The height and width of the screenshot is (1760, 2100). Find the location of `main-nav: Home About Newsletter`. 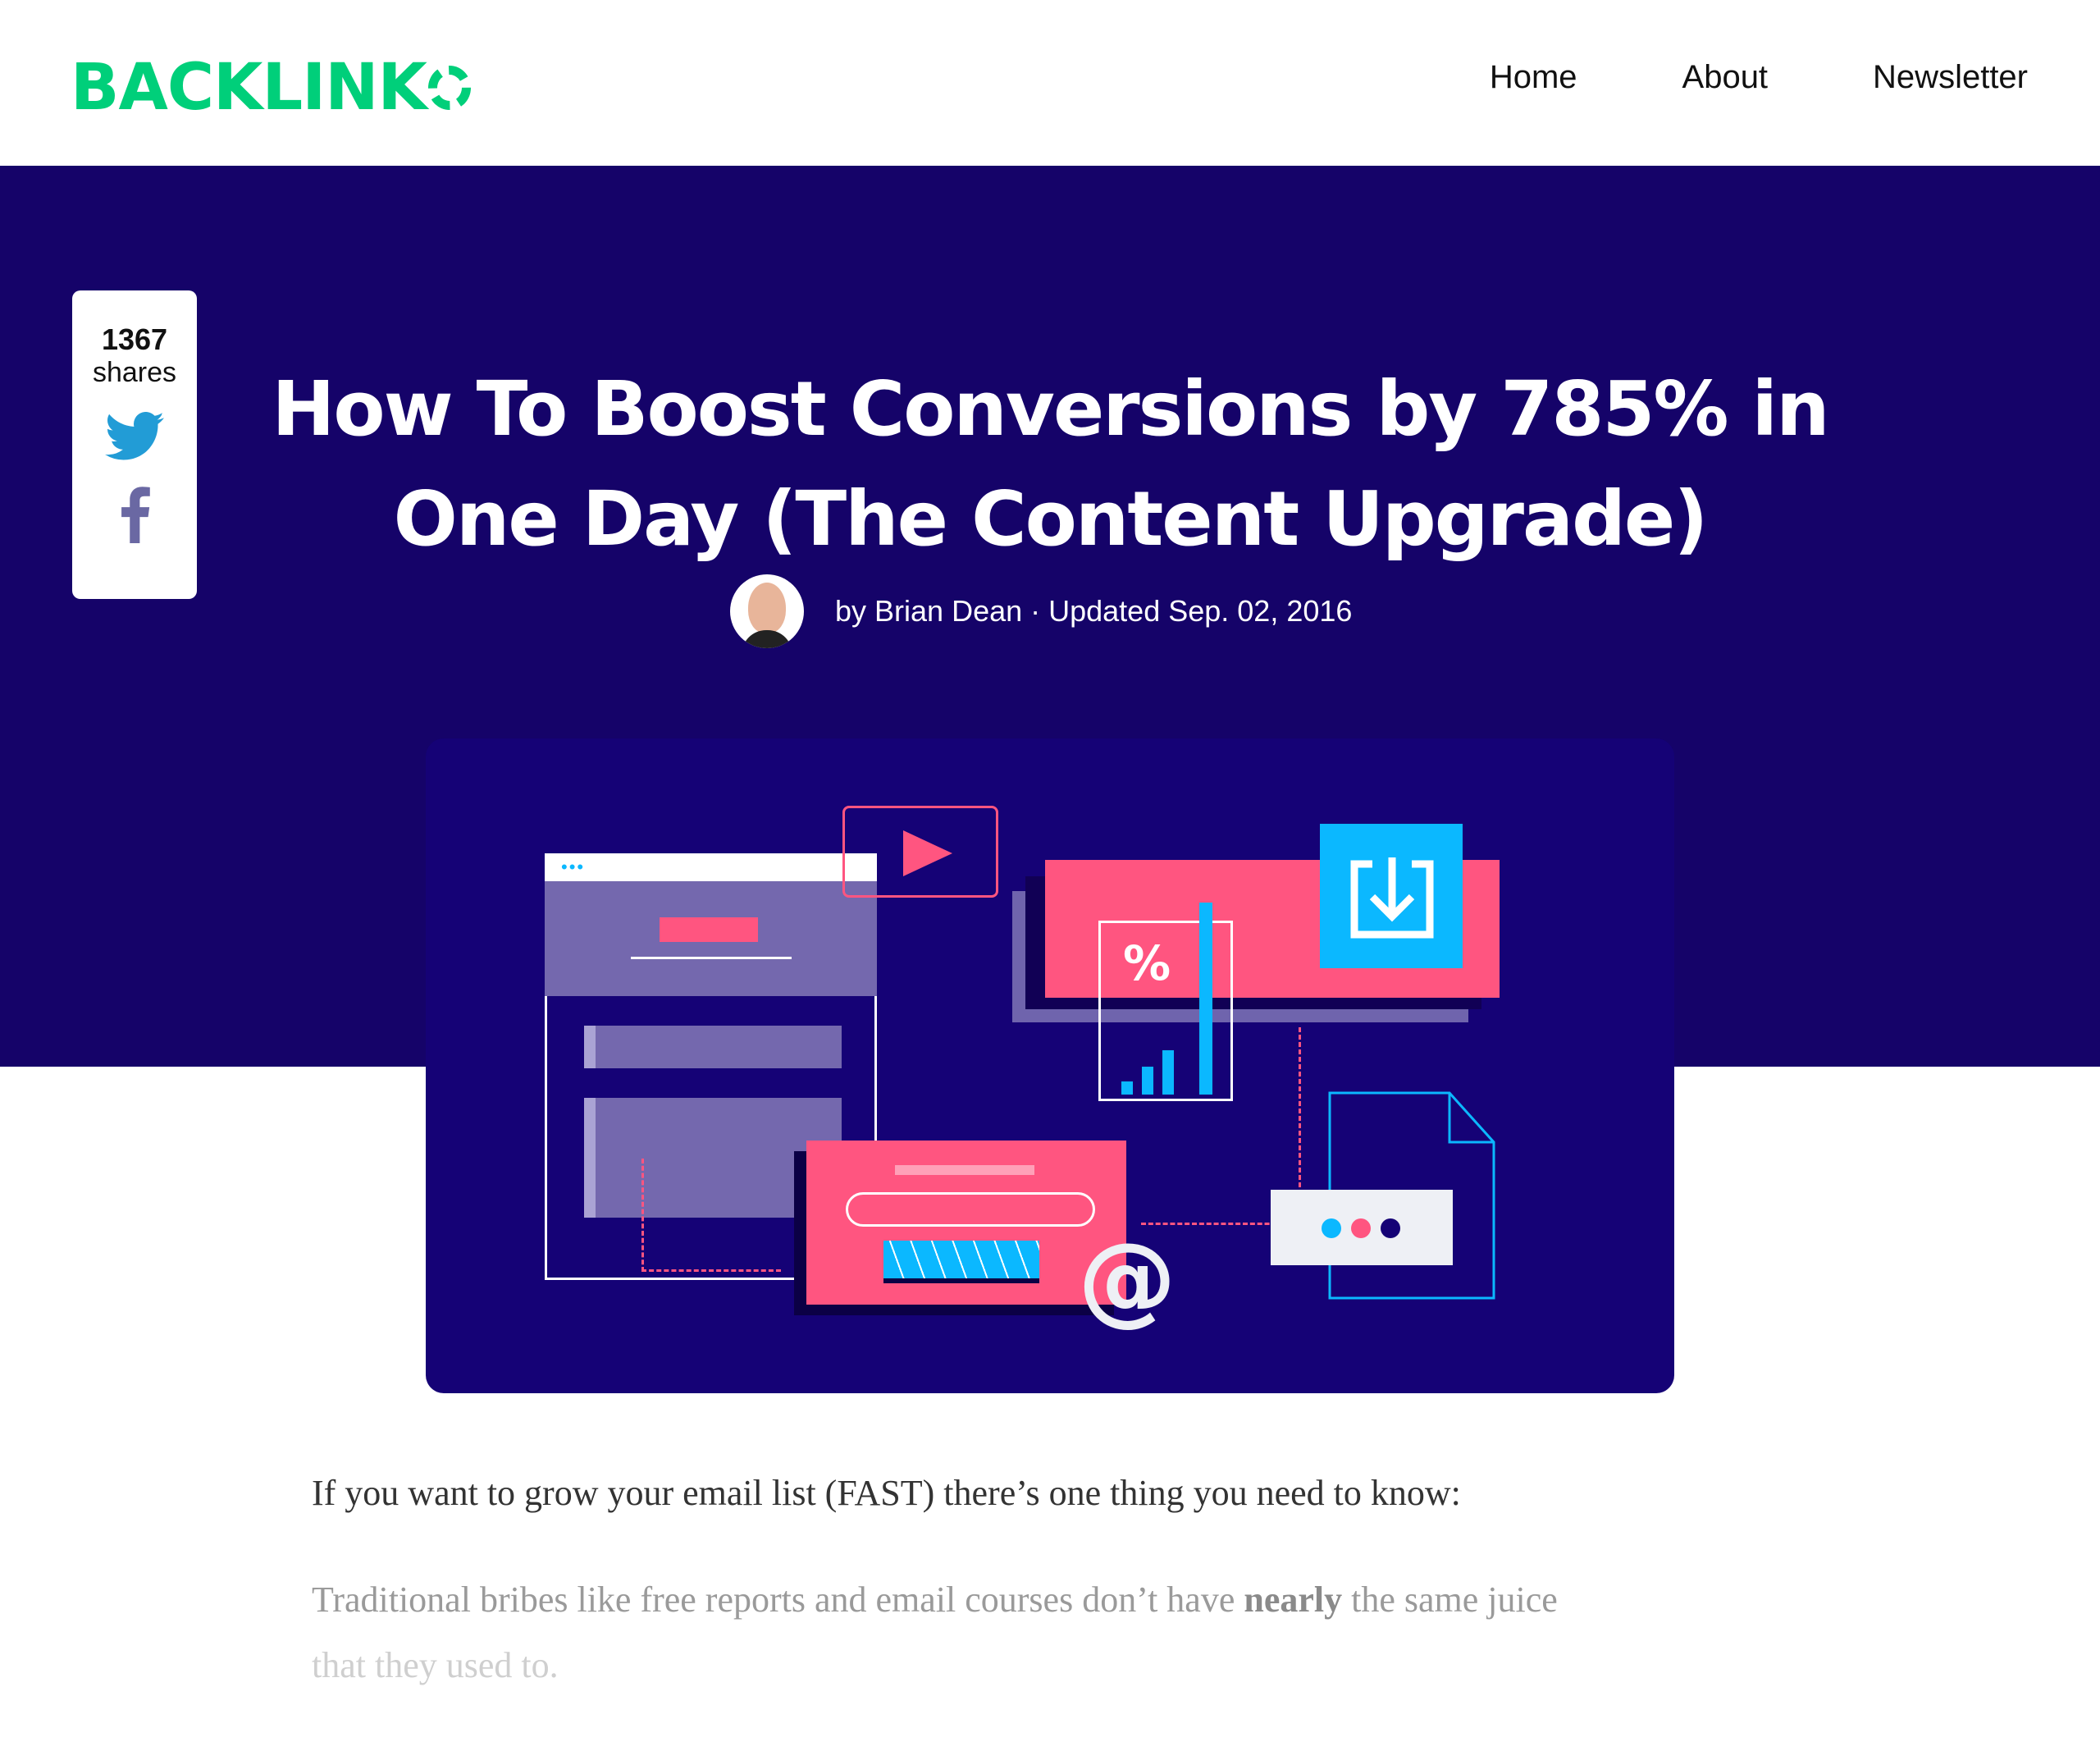

main-nav: Home About Newsletter is located at coordinates (1759, 77).